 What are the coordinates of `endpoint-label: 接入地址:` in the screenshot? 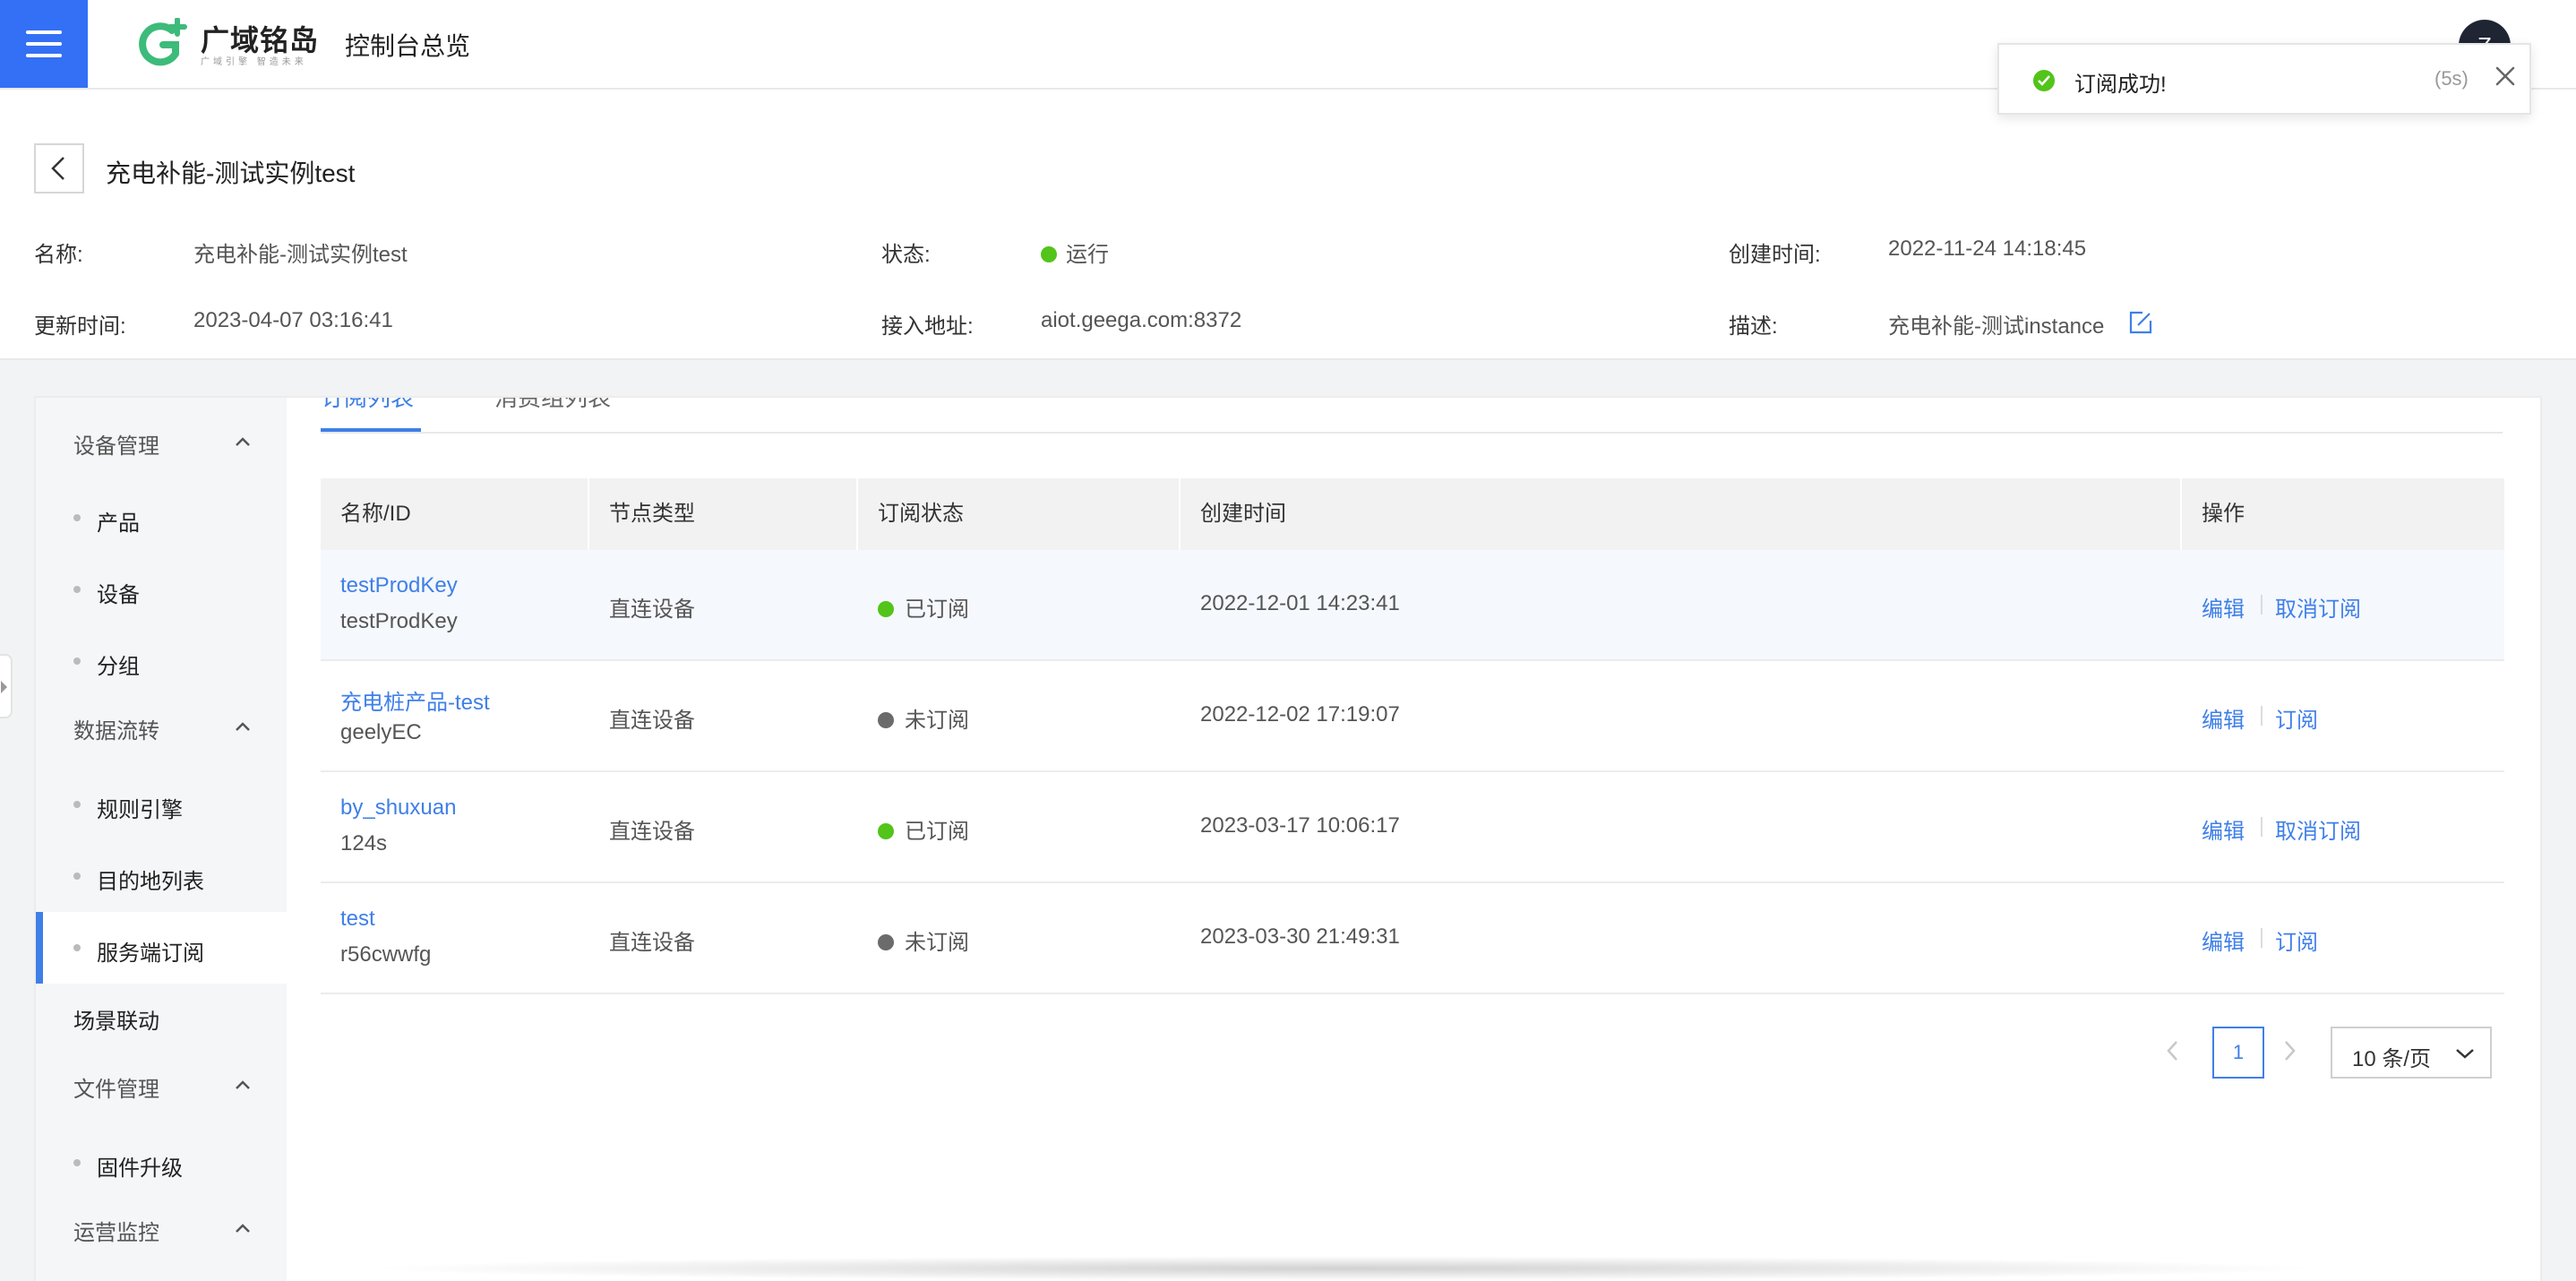 It's located at (927, 326).